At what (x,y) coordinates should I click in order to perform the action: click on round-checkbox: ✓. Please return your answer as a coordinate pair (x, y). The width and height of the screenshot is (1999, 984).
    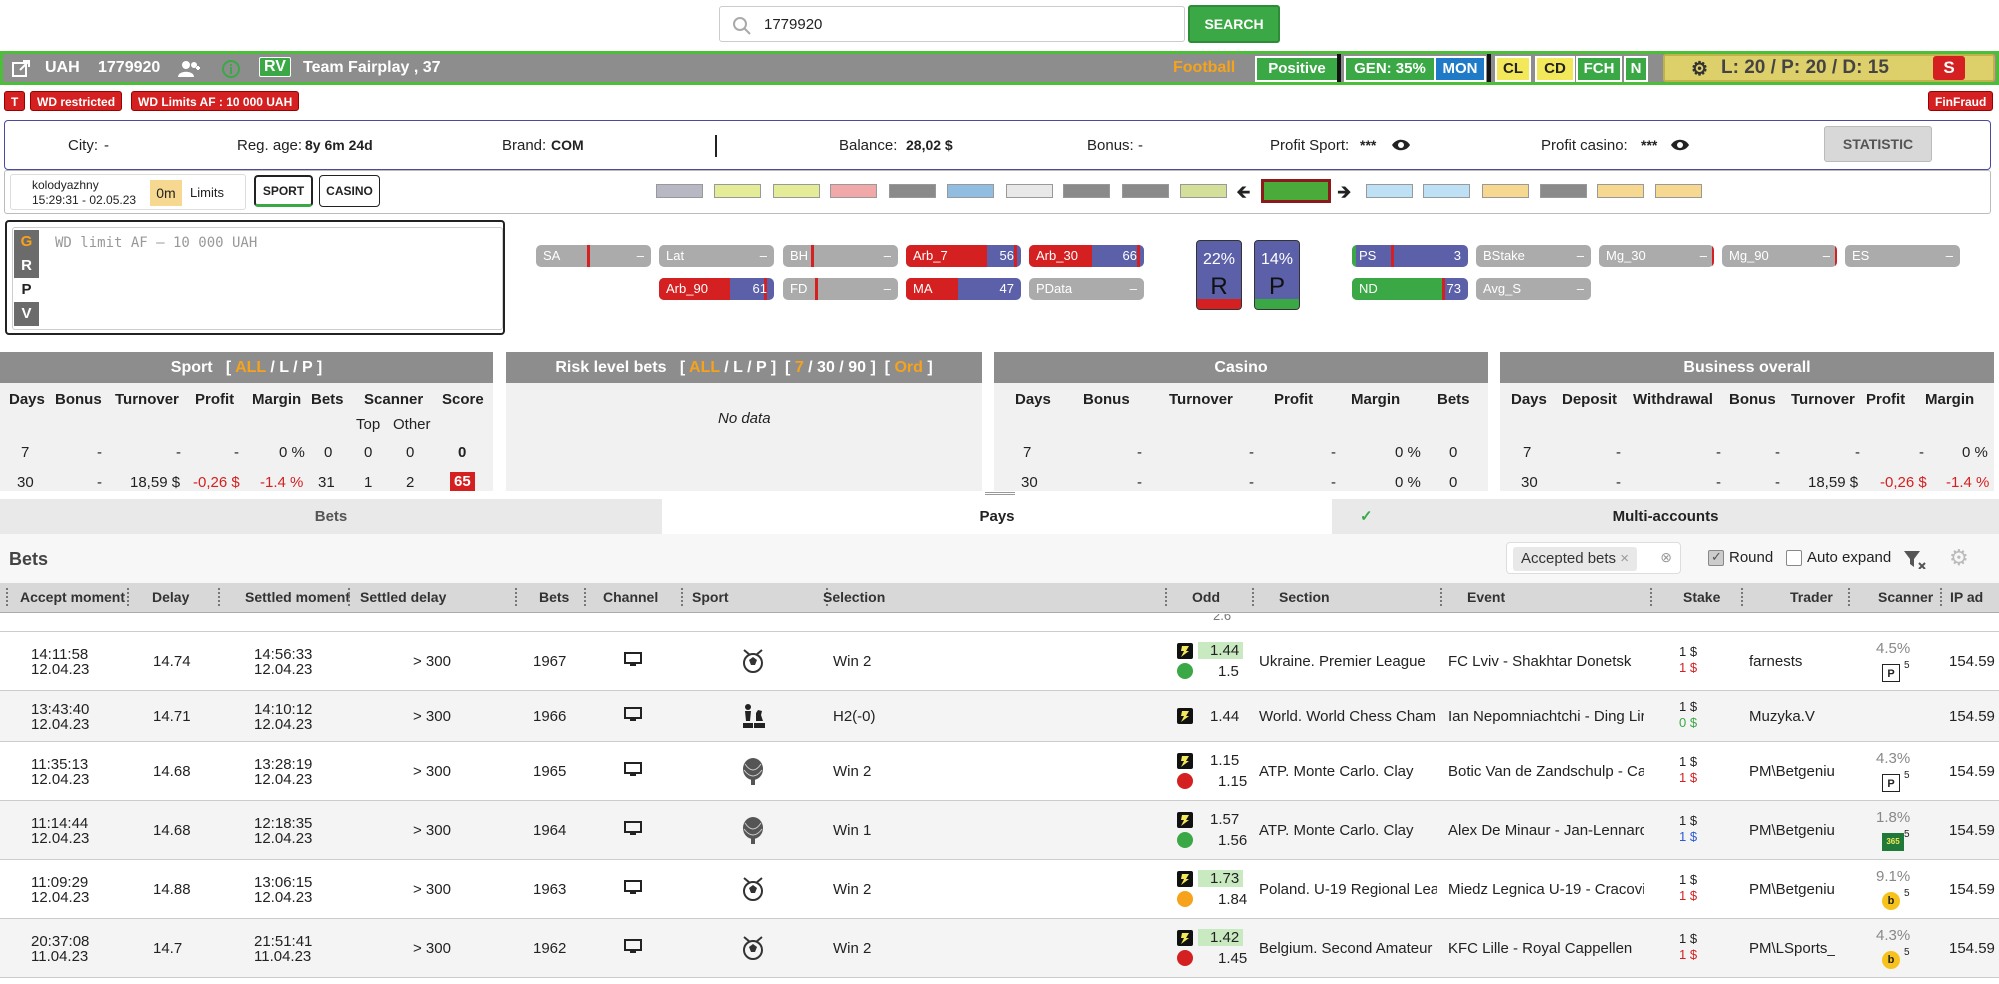
    Looking at the image, I should click on (1716, 557).